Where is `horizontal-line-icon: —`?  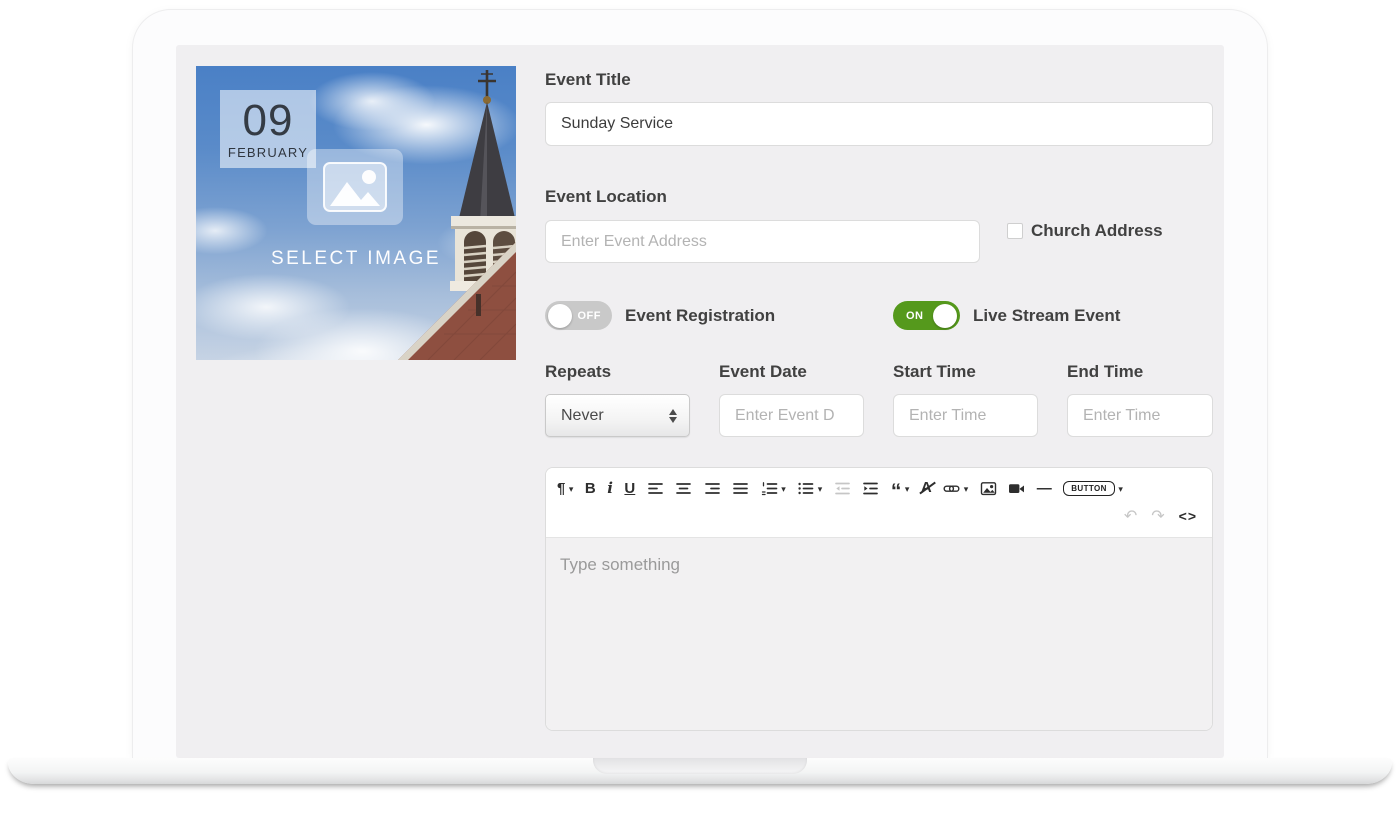
horizontal-line-icon: — is located at coordinates (1044, 488).